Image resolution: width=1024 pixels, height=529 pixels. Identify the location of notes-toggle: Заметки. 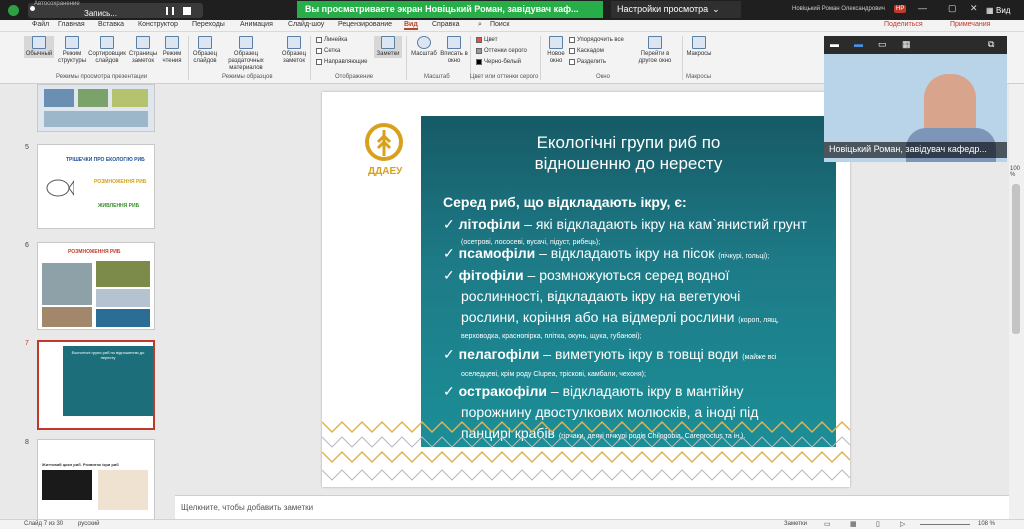
(795, 524).